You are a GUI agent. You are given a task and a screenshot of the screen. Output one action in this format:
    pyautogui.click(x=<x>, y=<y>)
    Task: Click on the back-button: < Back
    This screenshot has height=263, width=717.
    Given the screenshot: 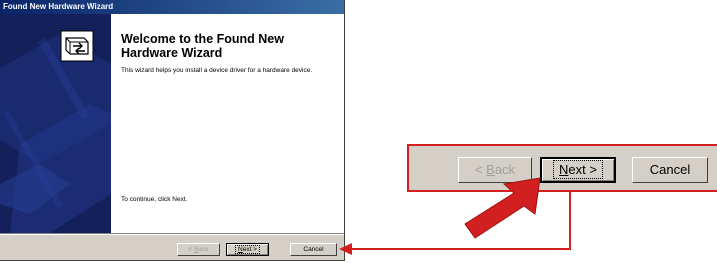 What is the action you would take?
    pyautogui.click(x=198, y=249)
    